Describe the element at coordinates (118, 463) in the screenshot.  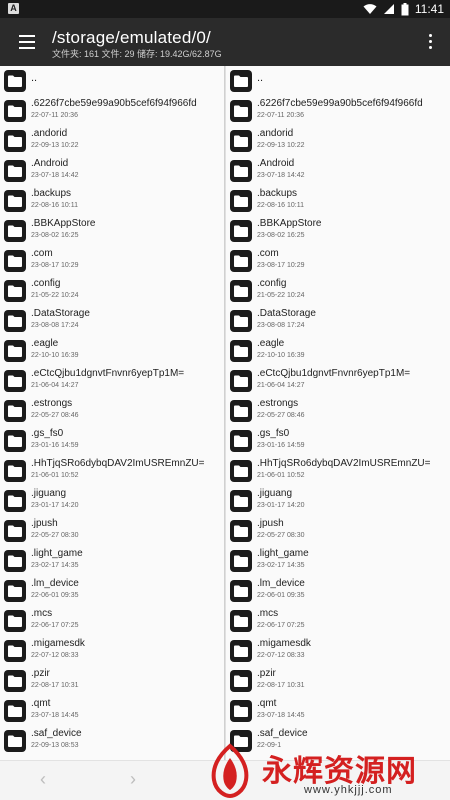
I see `folder-name: .HhTjqSRo6dybqDAV2ImUSREmnZU=` at that location.